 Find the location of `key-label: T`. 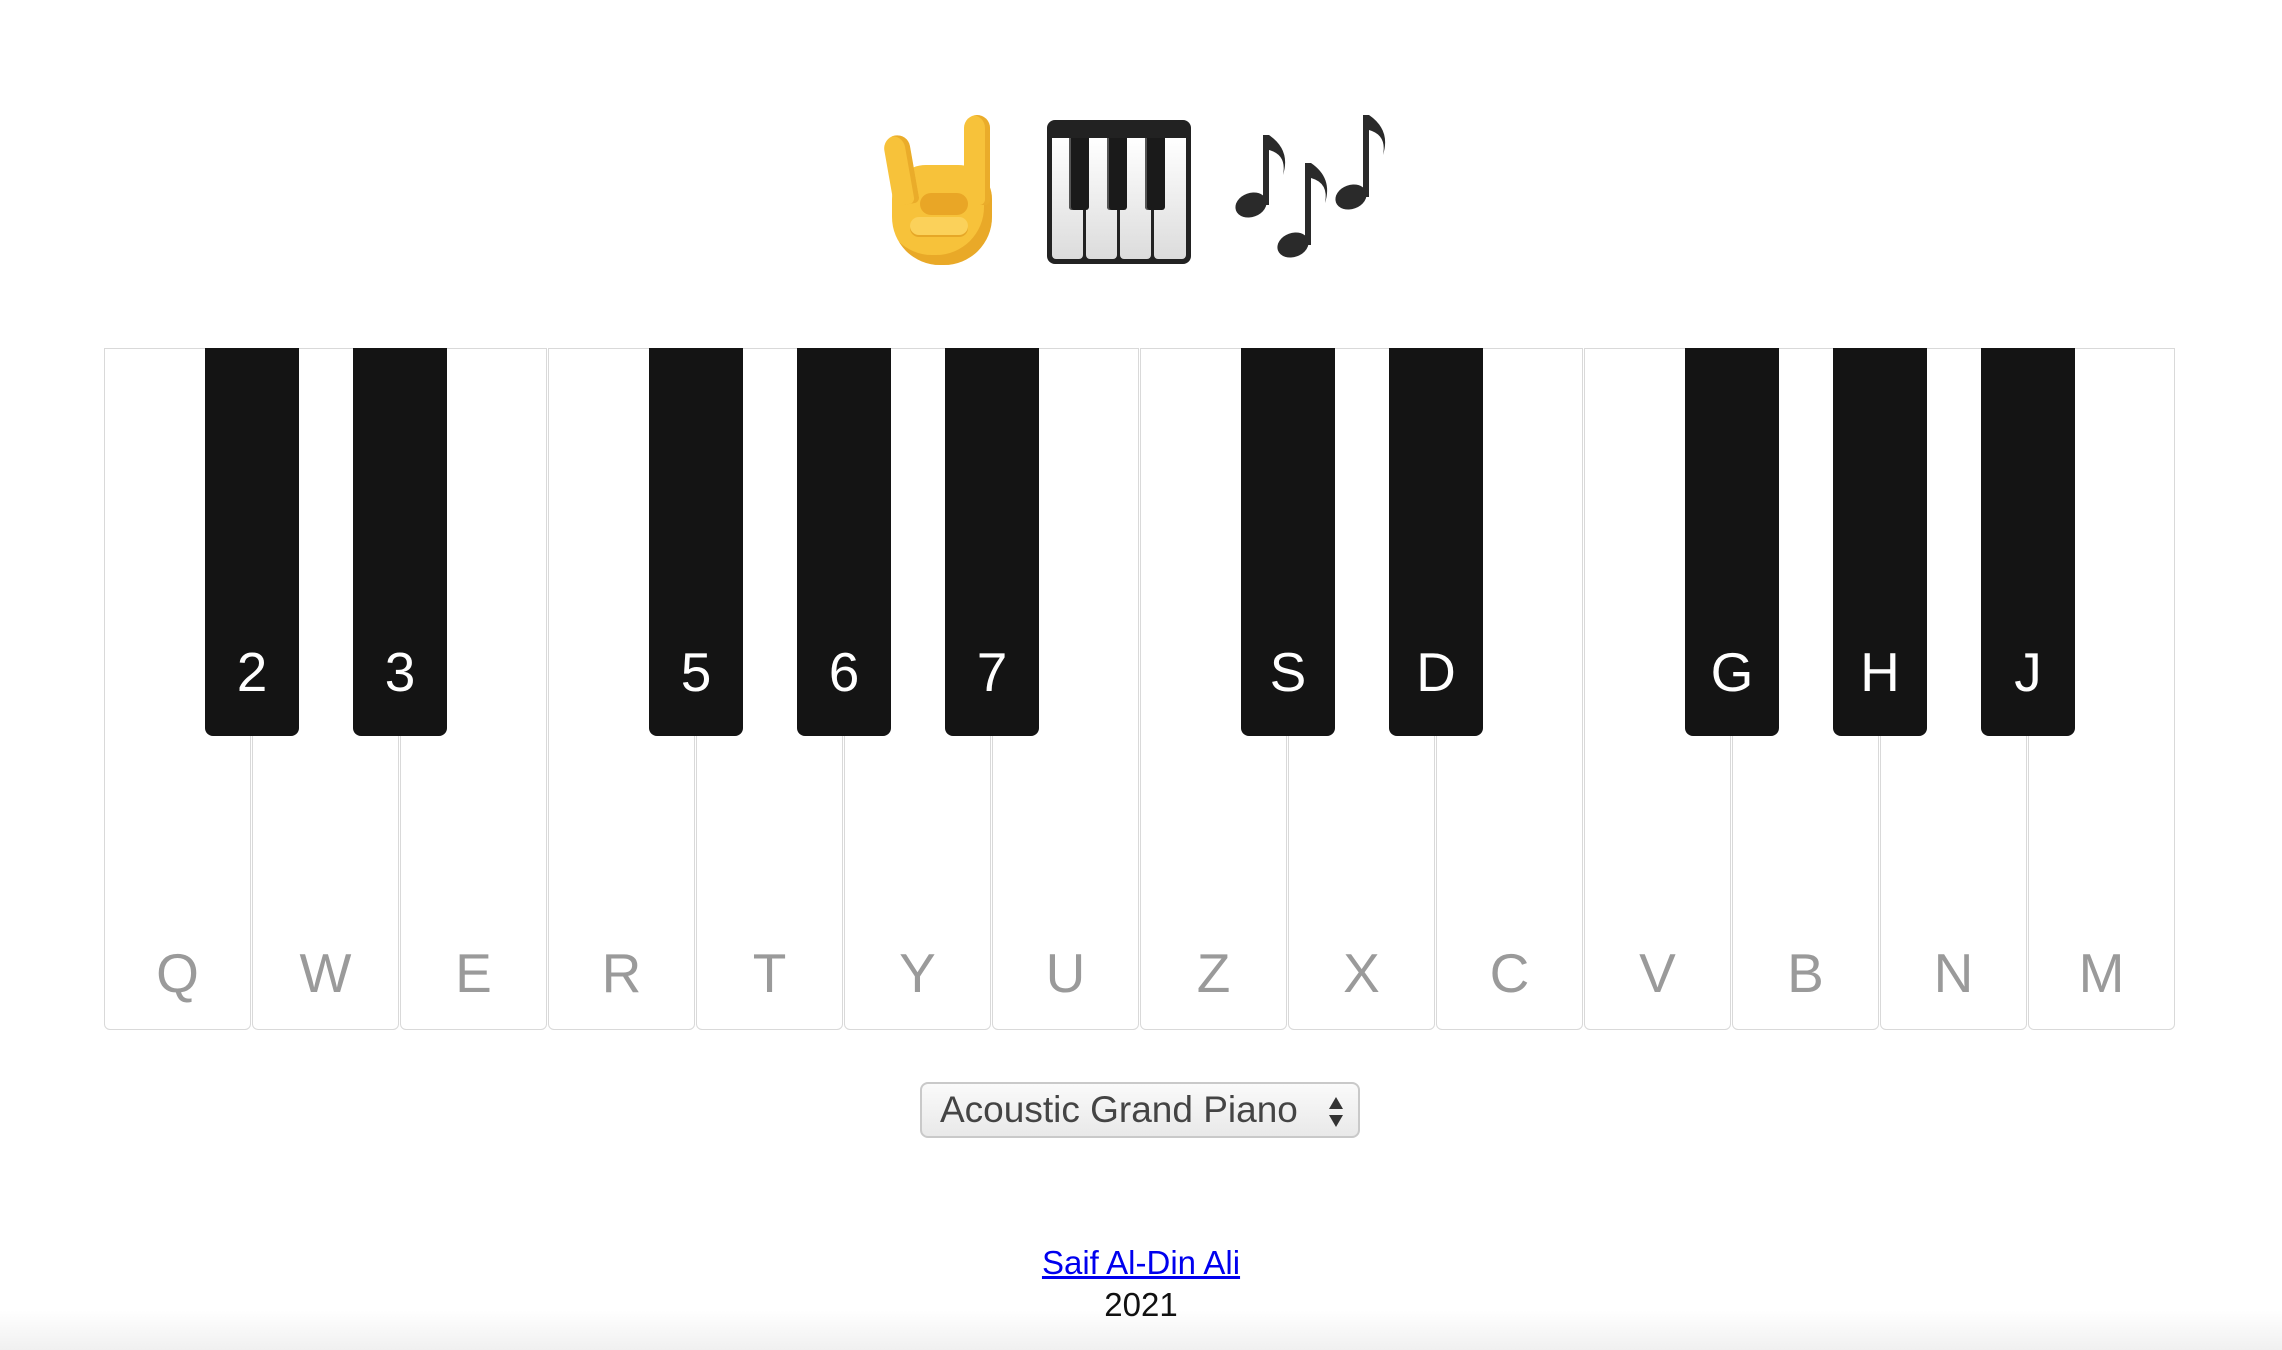

key-label: T is located at coordinates (769, 973).